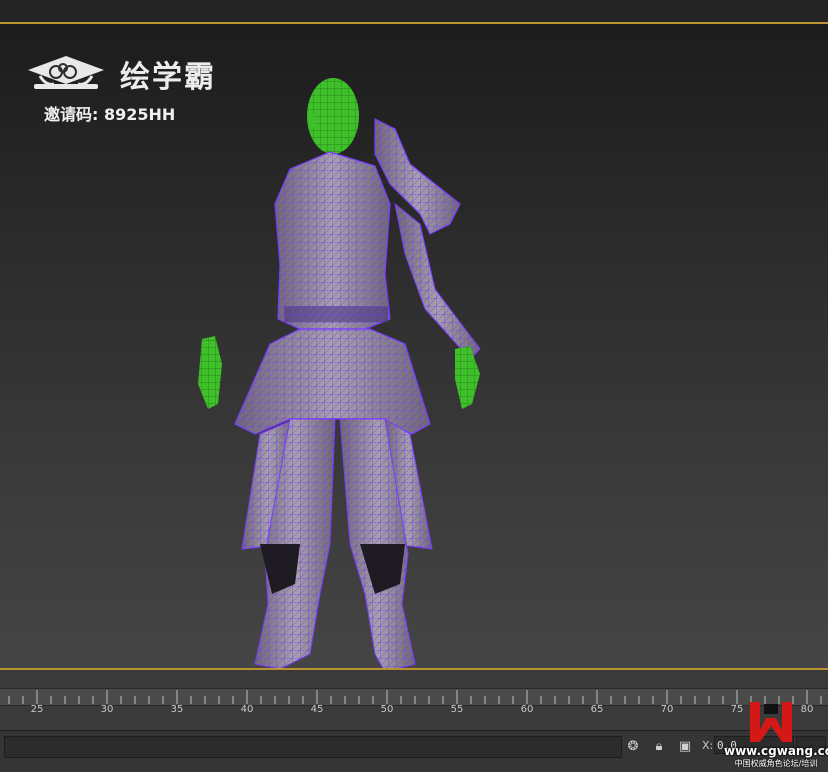  Describe the element at coordinates (776, 751) in the screenshot. I see `watermark-url: www.cgwang.com` at that location.